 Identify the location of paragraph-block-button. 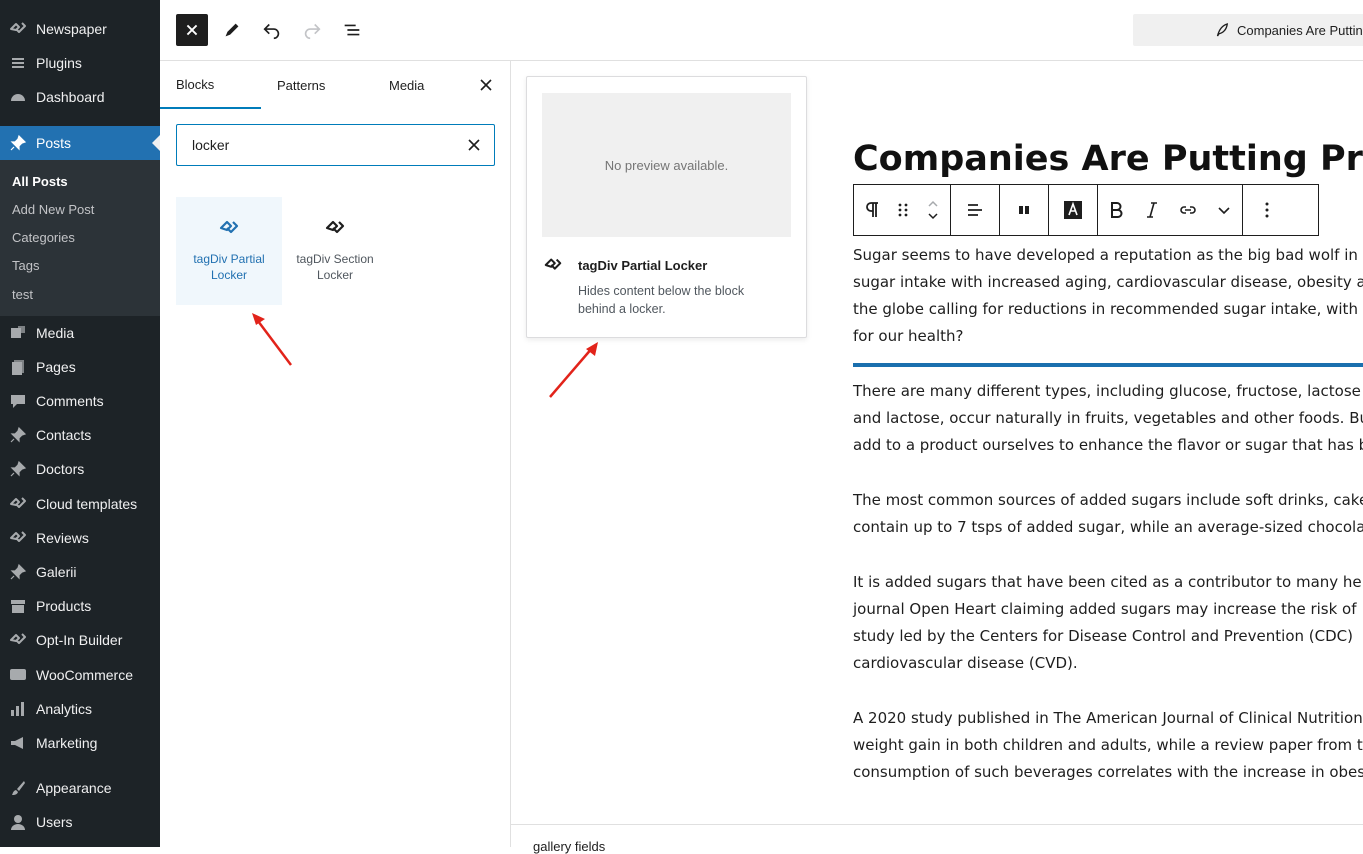
(872, 210).